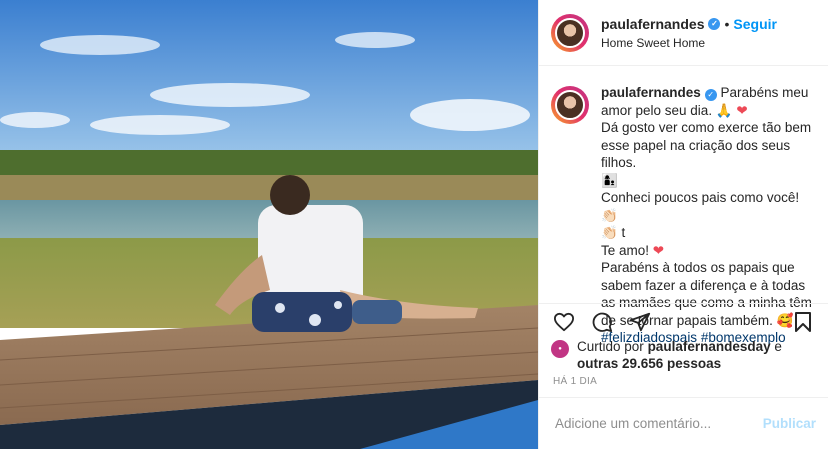  I want to click on publish-button: Publicar, so click(789, 423).